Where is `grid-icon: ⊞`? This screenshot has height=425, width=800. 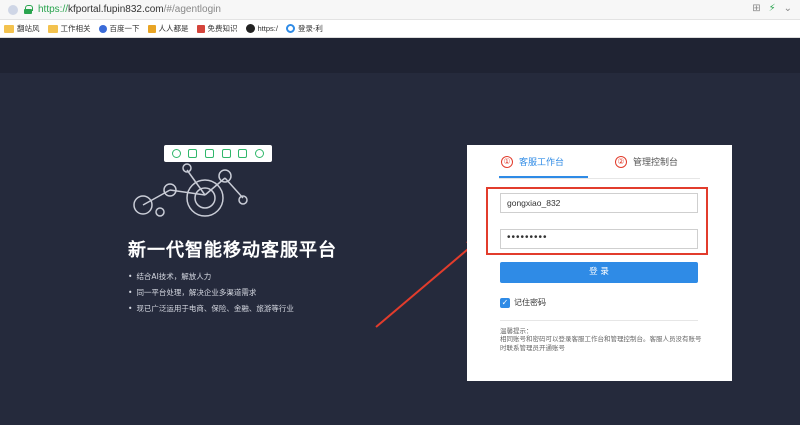
grid-icon: ⊞ is located at coordinates (756, 8).